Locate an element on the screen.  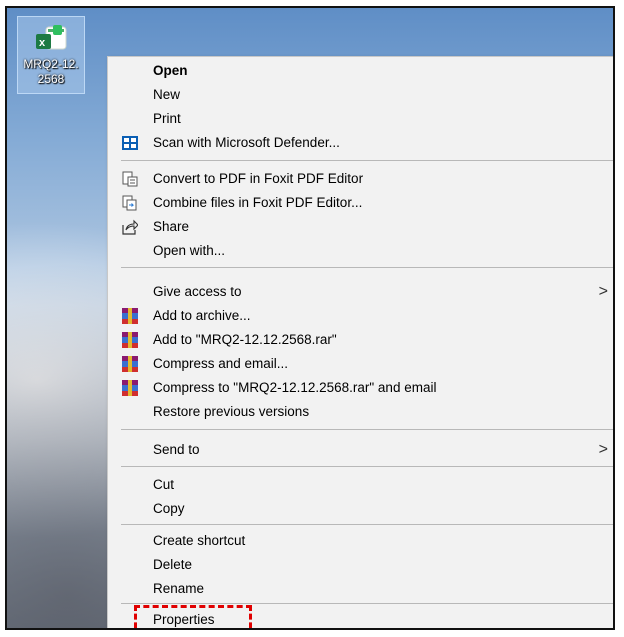
excel-file-icon: x is located at coordinates (51, 37).